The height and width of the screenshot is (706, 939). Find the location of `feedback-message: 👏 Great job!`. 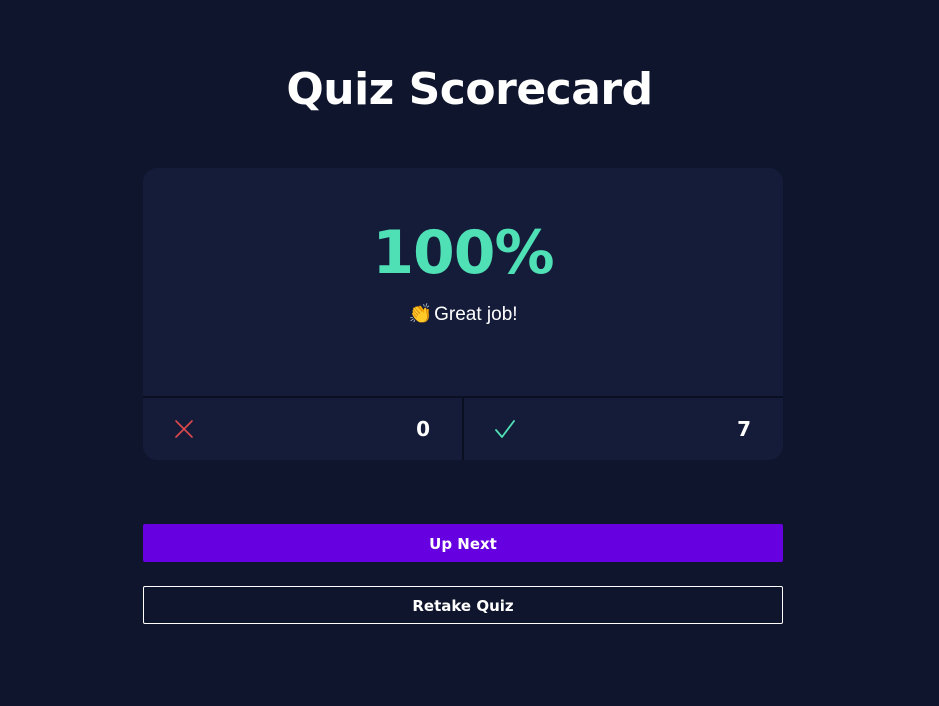

feedback-message: 👏 Great job! is located at coordinates (463, 315).